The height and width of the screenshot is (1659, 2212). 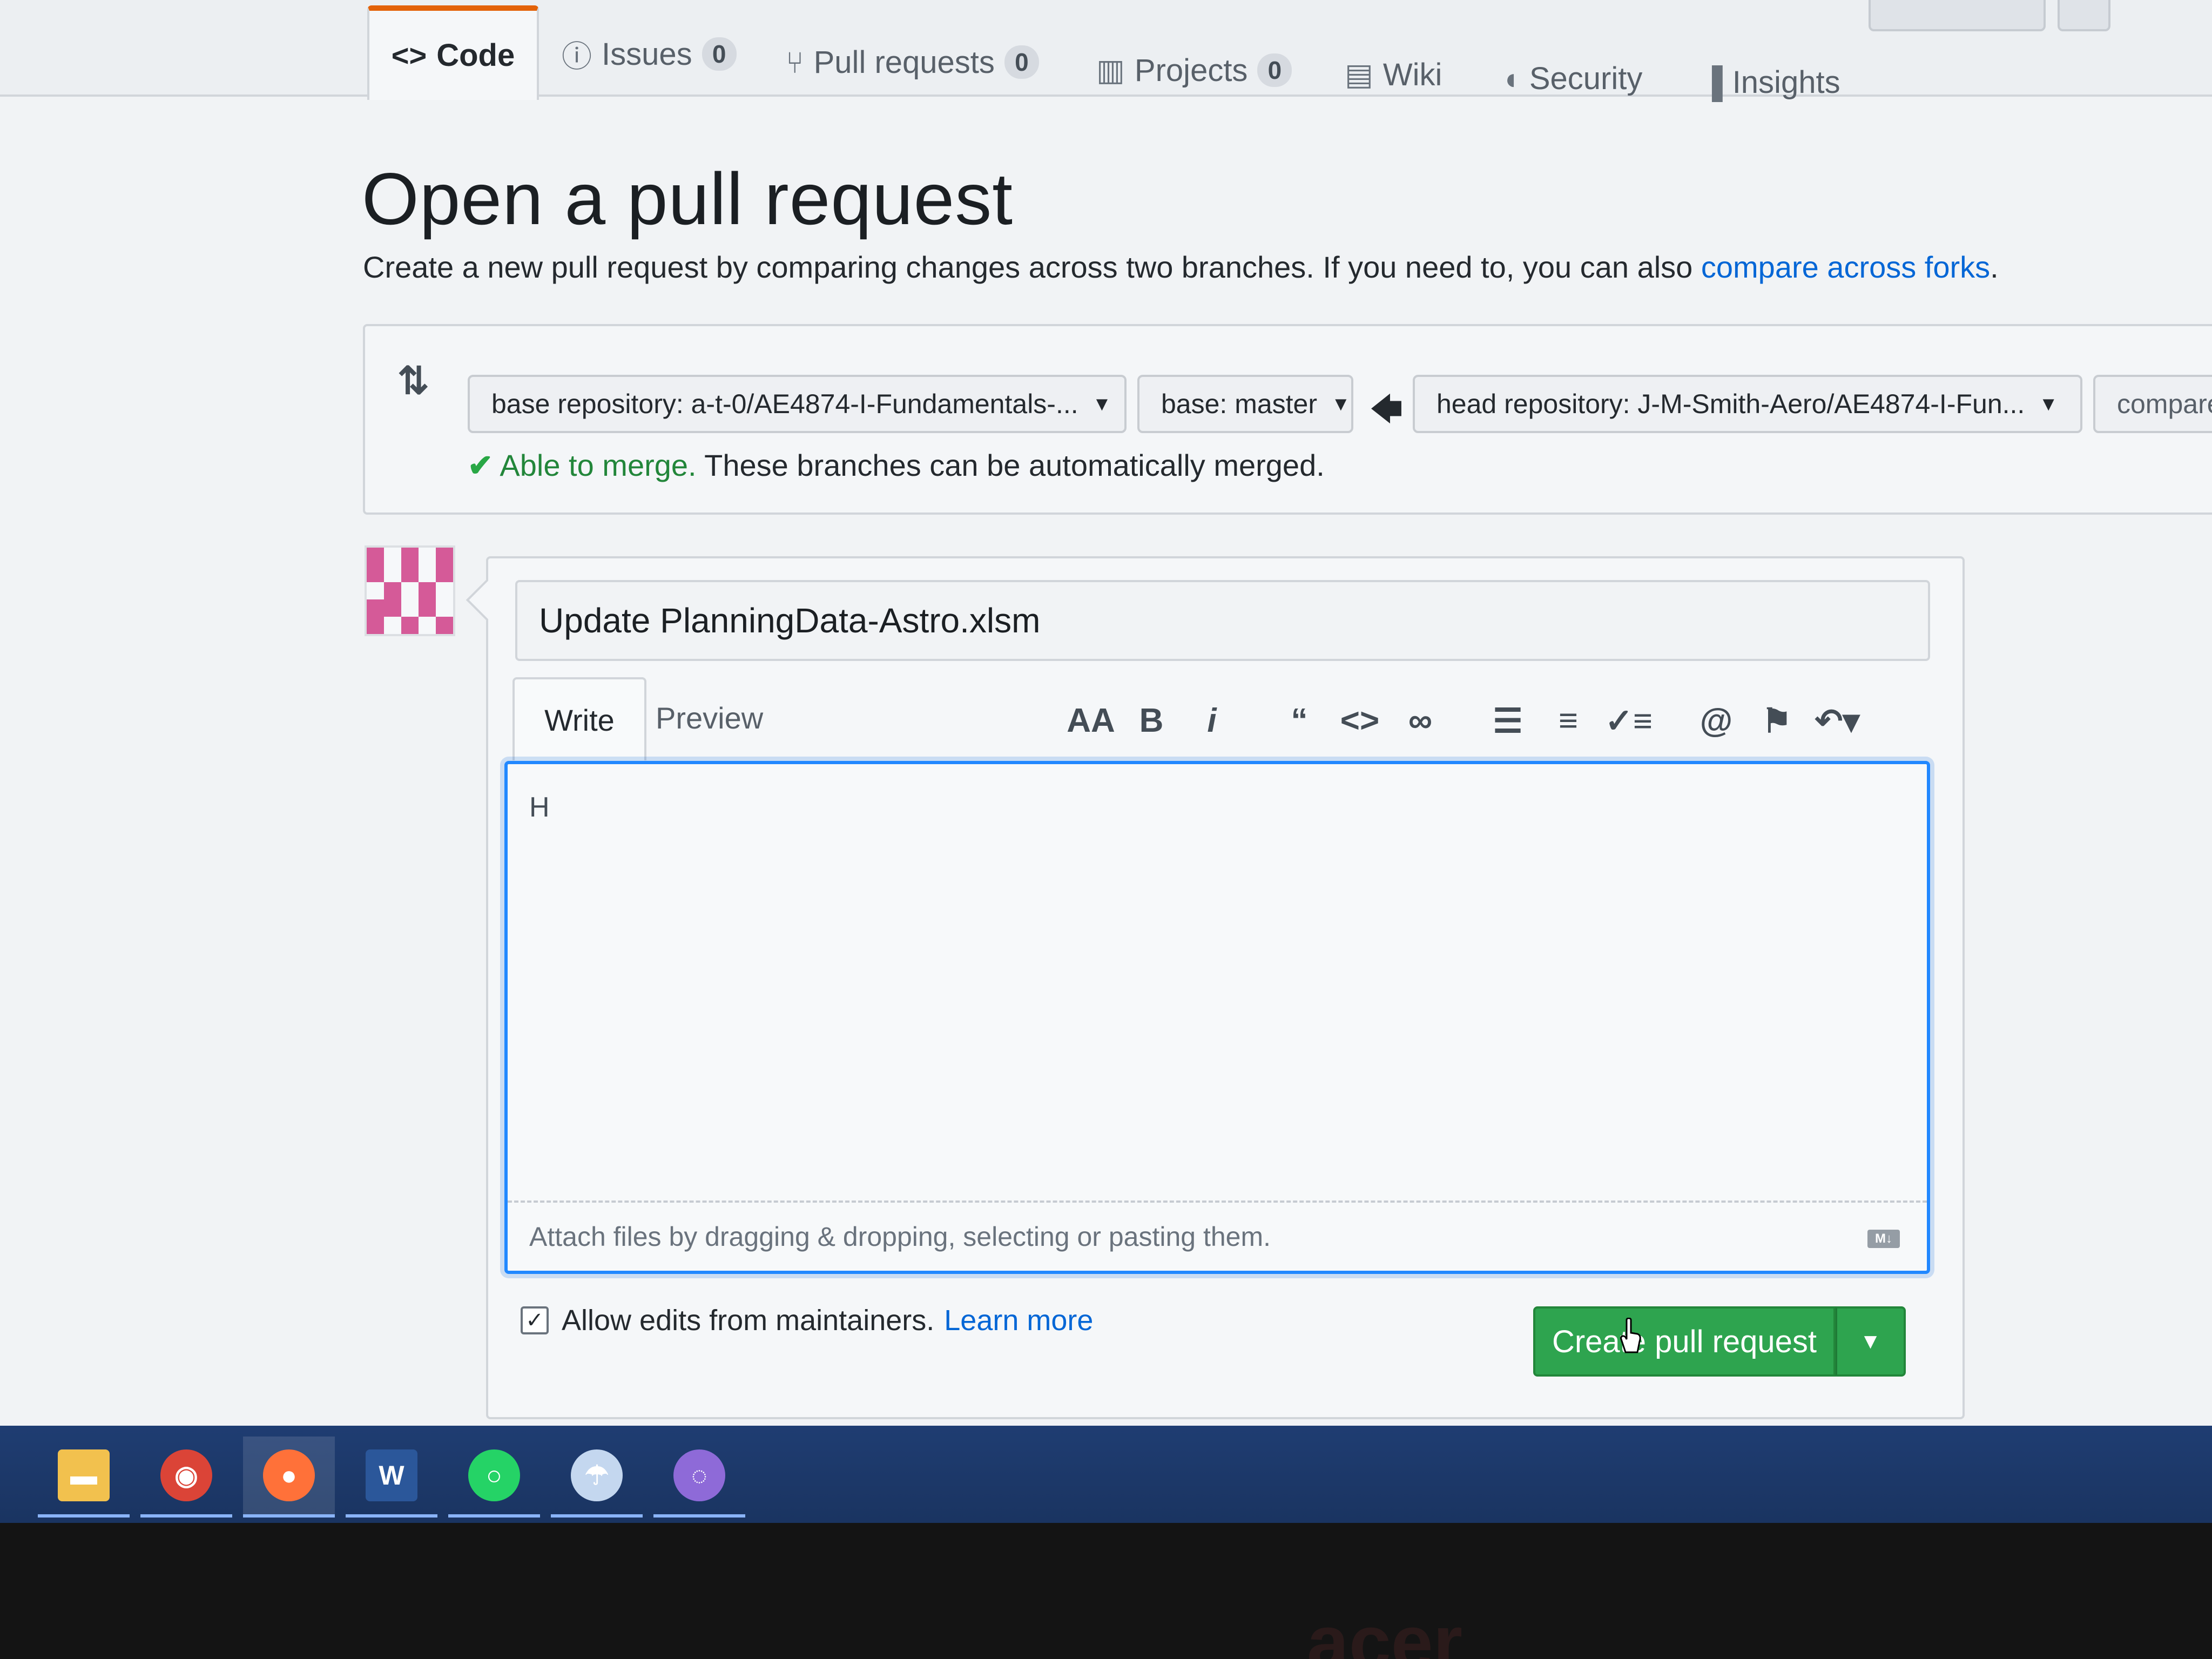 I want to click on create-pull-request-button: Create pull request, so click(x=1684, y=1341).